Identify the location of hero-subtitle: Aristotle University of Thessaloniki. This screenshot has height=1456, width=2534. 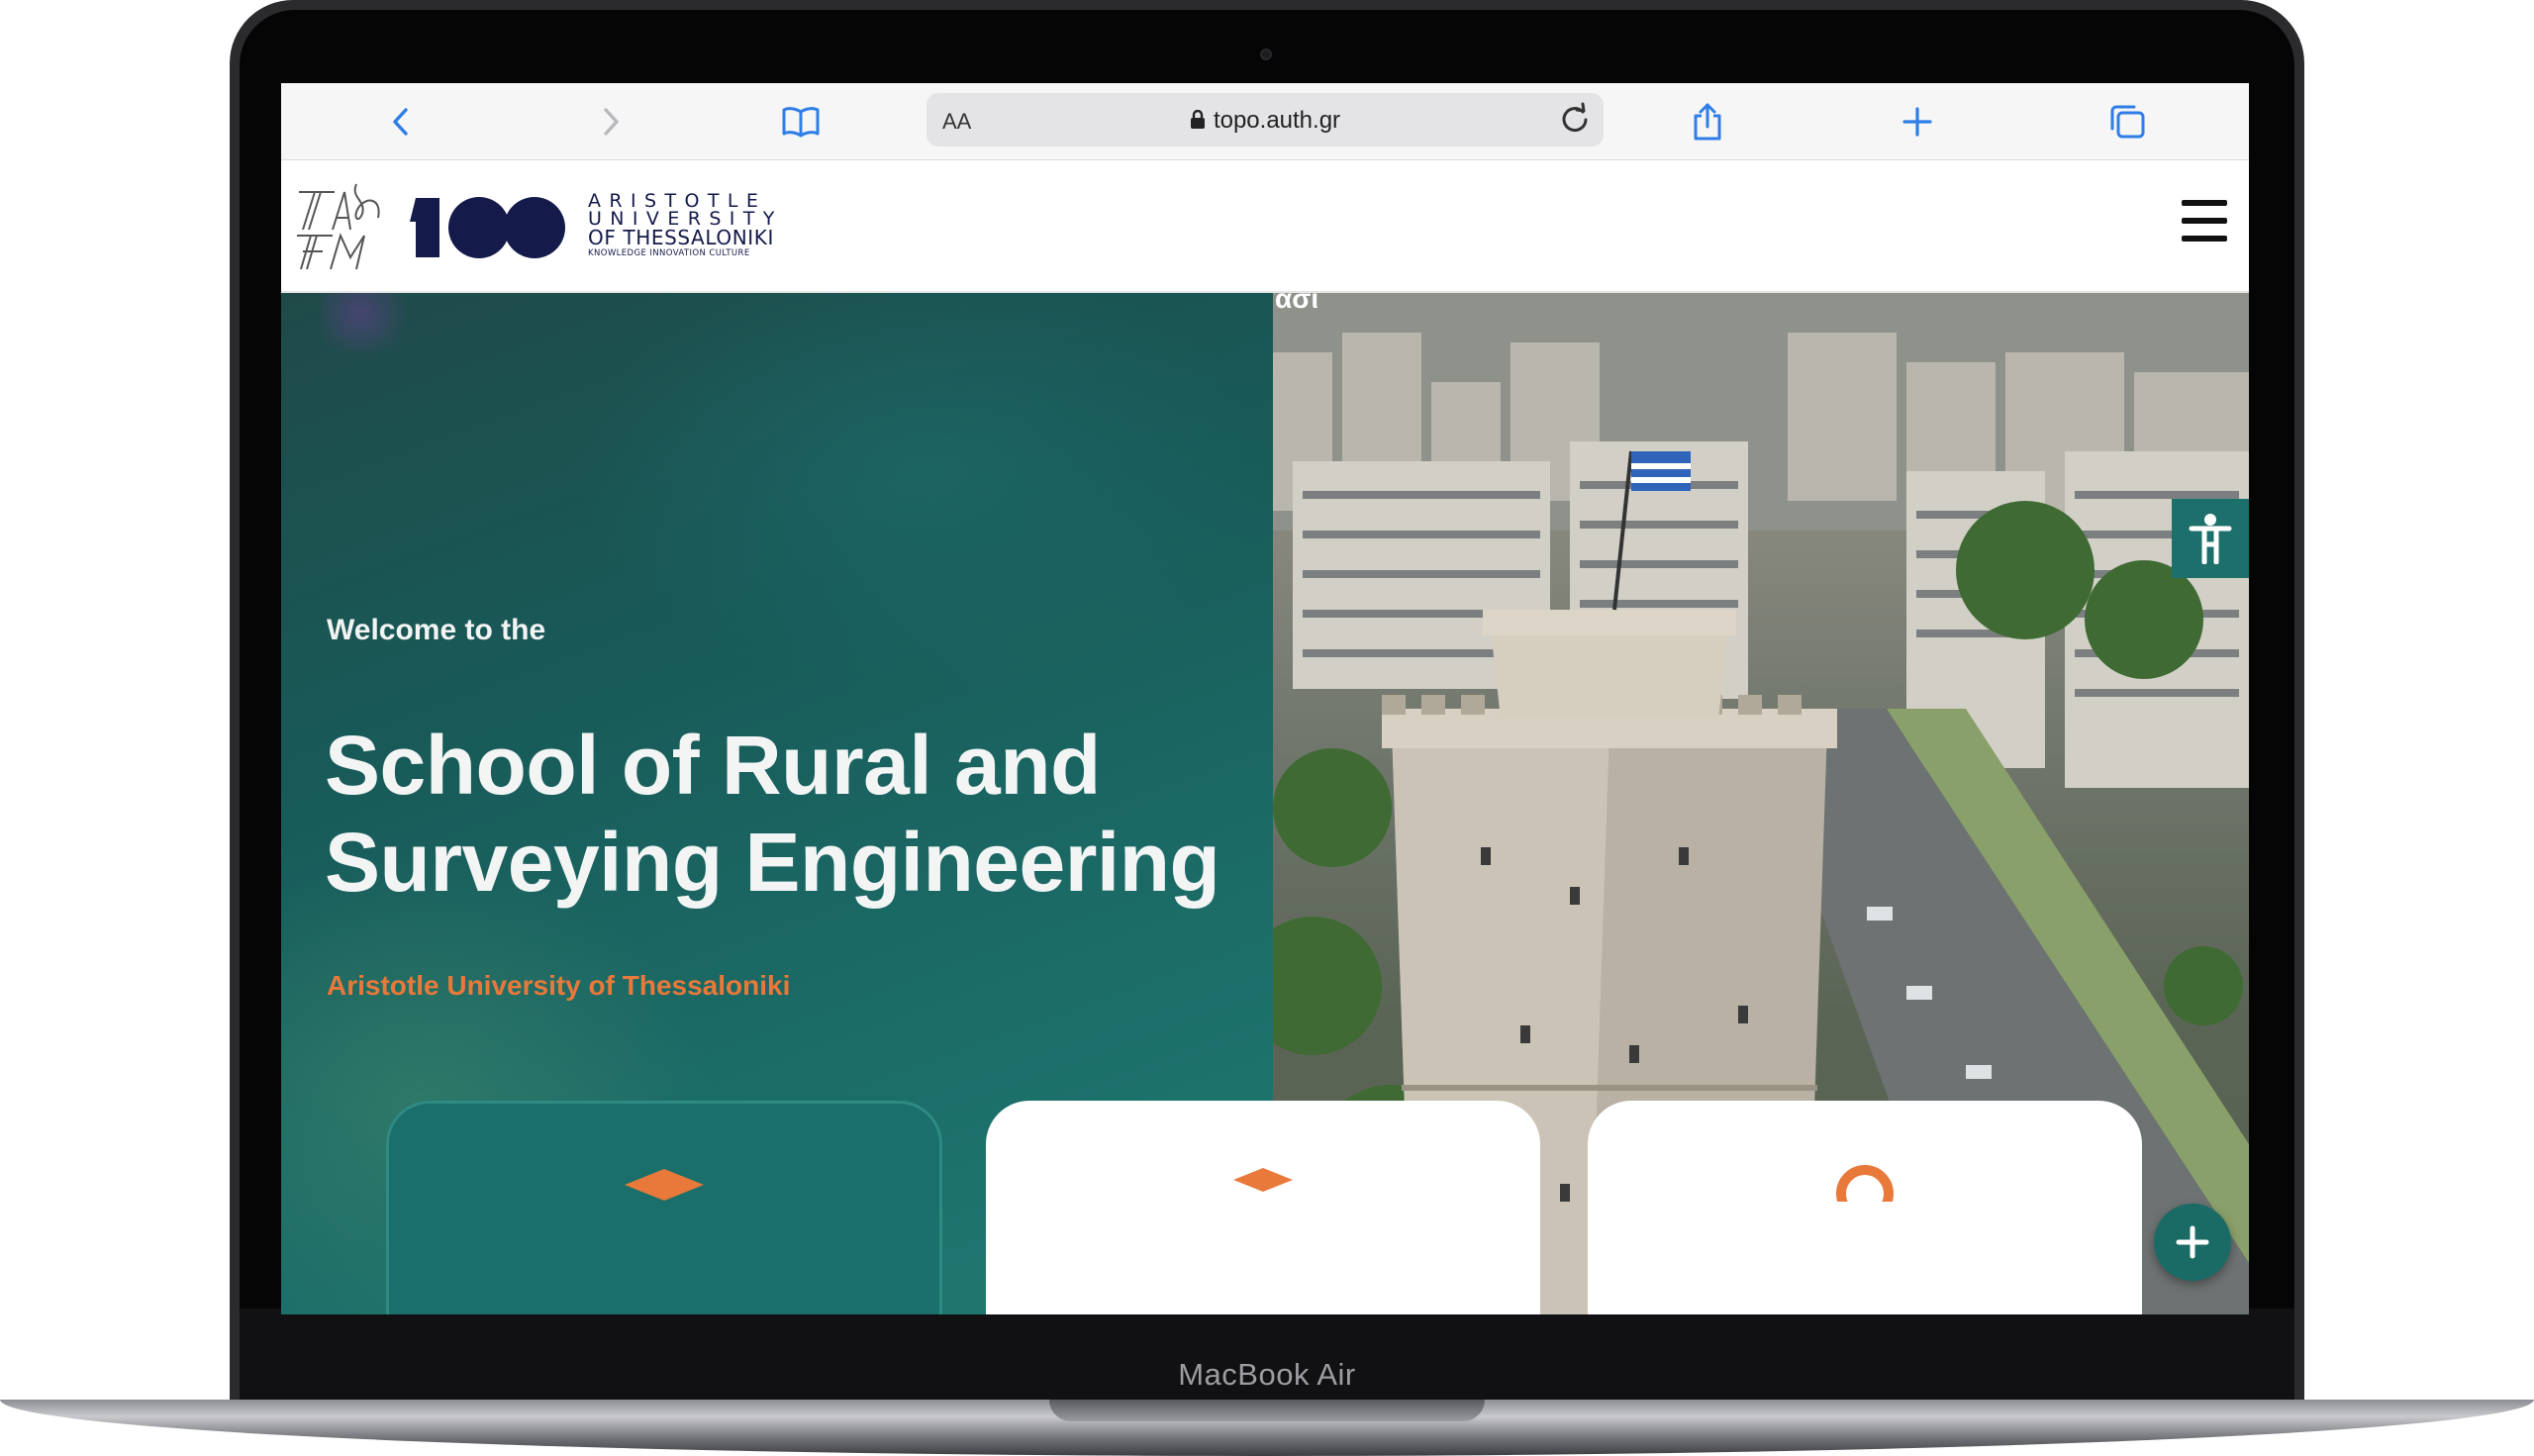
(559, 985).